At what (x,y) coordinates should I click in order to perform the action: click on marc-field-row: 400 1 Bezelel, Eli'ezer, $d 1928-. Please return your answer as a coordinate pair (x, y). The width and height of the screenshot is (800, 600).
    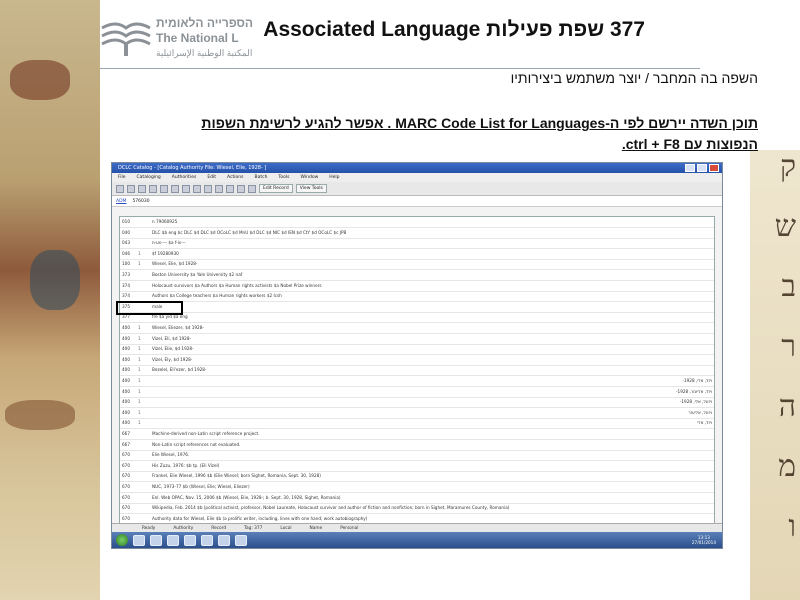
    Looking at the image, I should click on (417, 371).